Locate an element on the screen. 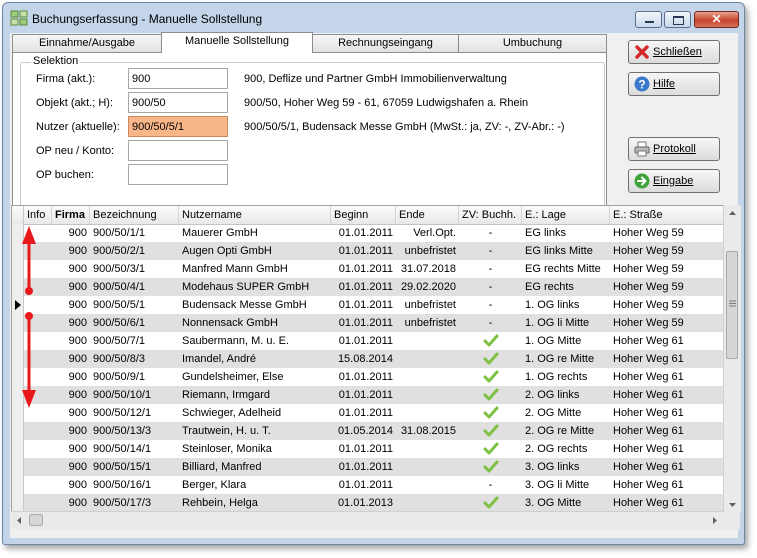  vertical-scrollbar is located at coordinates (732, 359).